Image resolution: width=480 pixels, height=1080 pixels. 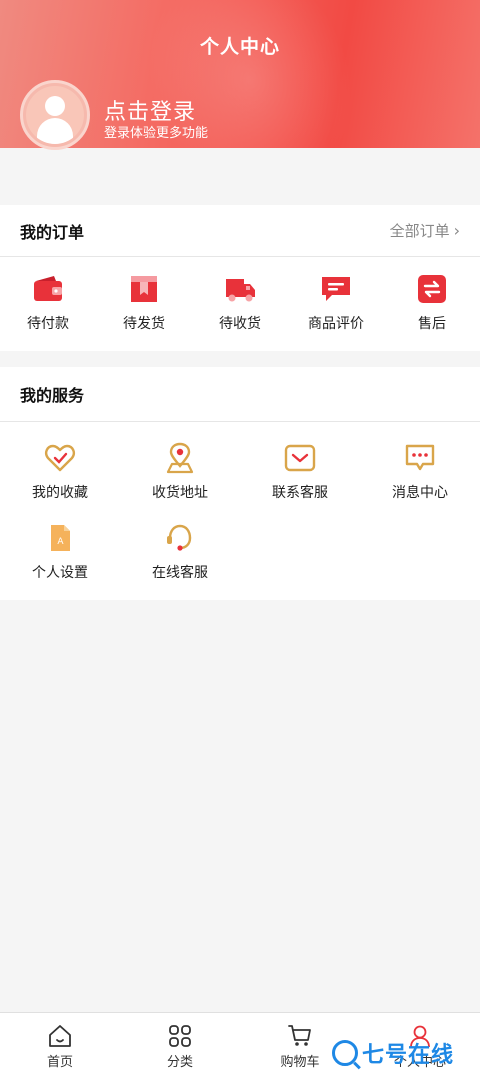 What do you see at coordinates (180, 552) in the screenshot?
I see `service-online-support: 在线客服` at bounding box center [180, 552].